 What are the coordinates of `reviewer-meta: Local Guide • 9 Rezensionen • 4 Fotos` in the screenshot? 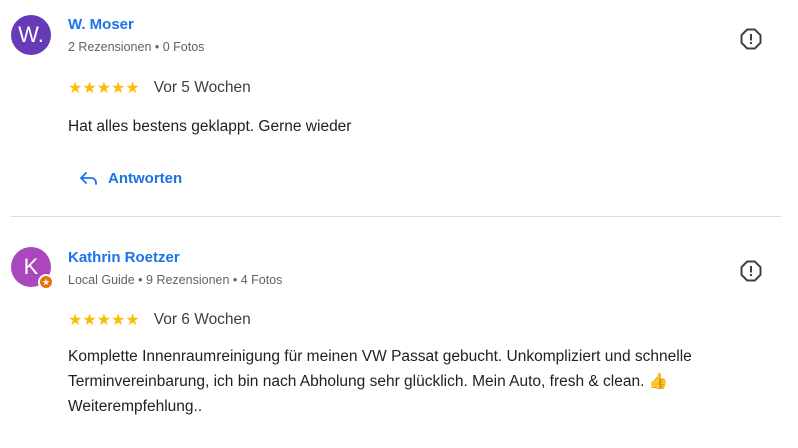 It's located at (175, 280).